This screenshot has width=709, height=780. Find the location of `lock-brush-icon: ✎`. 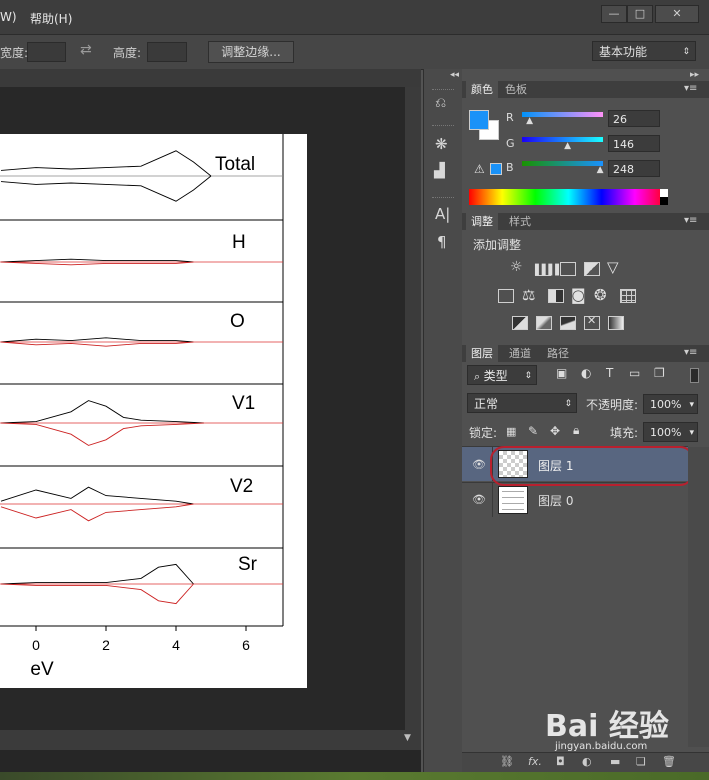

lock-brush-icon: ✎ is located at coordinates (533, 431).